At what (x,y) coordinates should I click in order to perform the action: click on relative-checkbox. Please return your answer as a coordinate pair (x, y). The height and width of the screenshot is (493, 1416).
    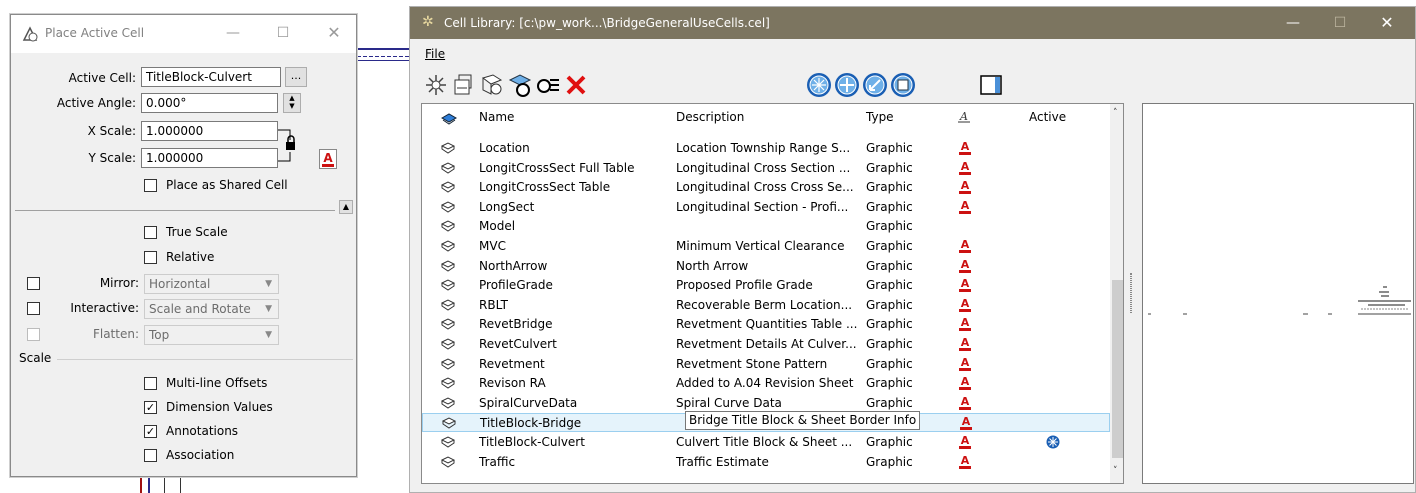
    Looking at the image, I should click on (150, 257).